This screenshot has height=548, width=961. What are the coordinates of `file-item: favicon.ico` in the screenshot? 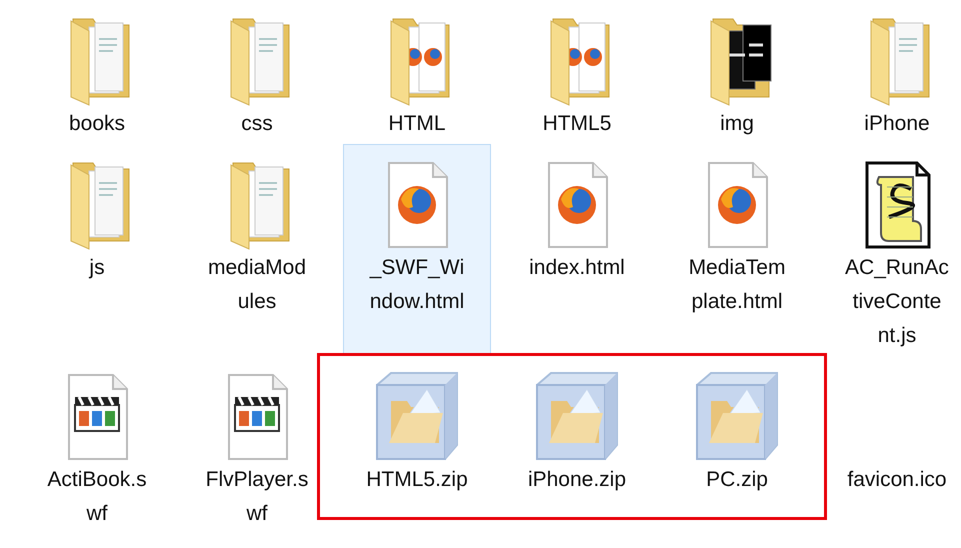 It's located at (892, 445).